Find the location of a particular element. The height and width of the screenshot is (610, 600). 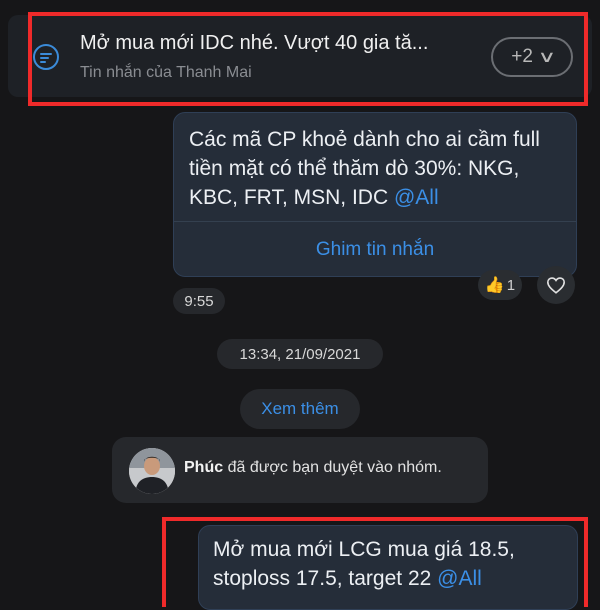

react-heart-button is located at coordinates (556, 285).